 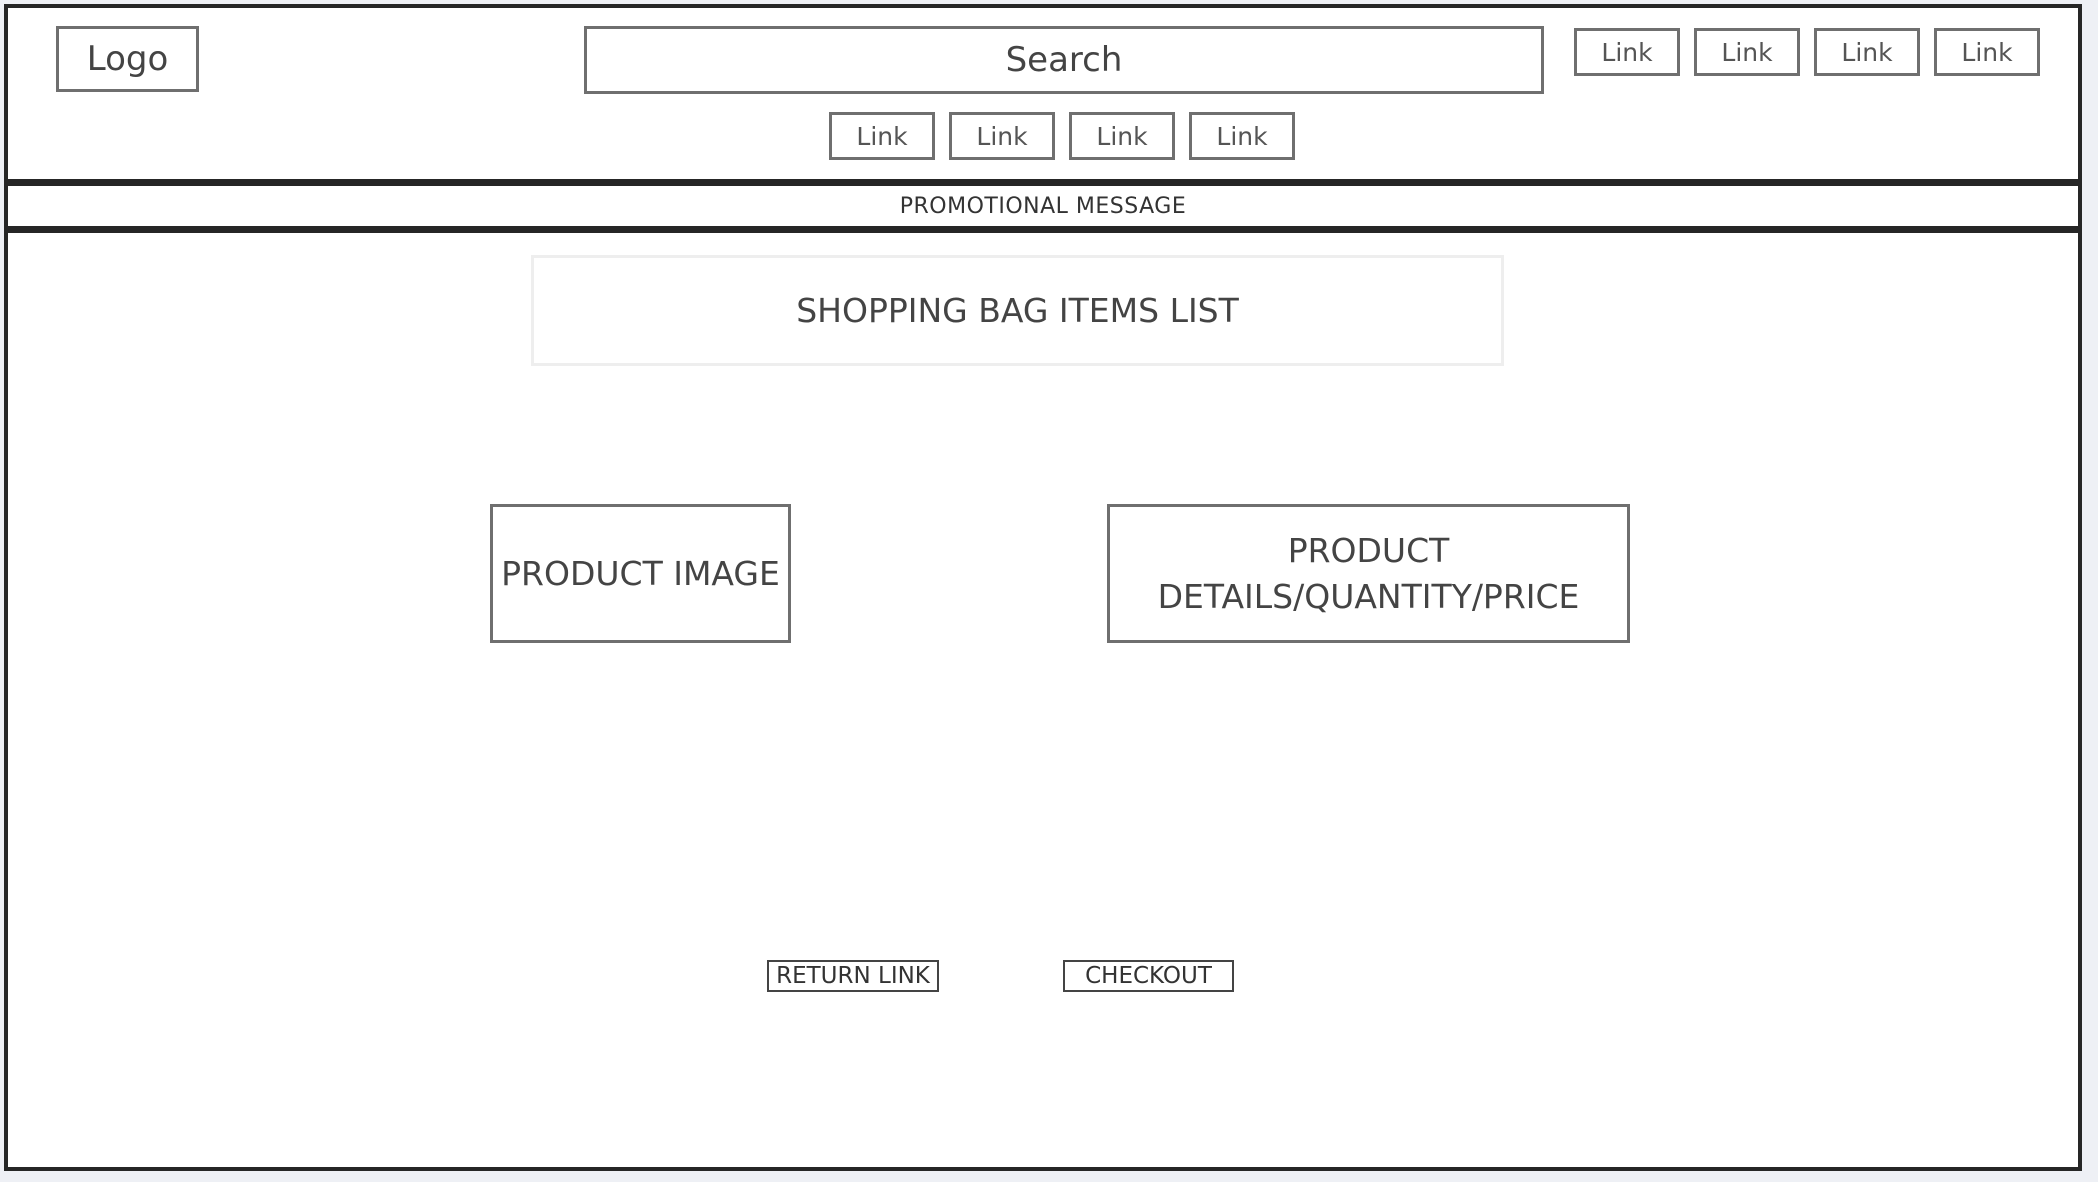 What do you see at coordinates (1043, 206) in the screenshot?
I see `promotional-banner: PROMOTIONAL MESSAGE` at bounding box center [1043, 206].